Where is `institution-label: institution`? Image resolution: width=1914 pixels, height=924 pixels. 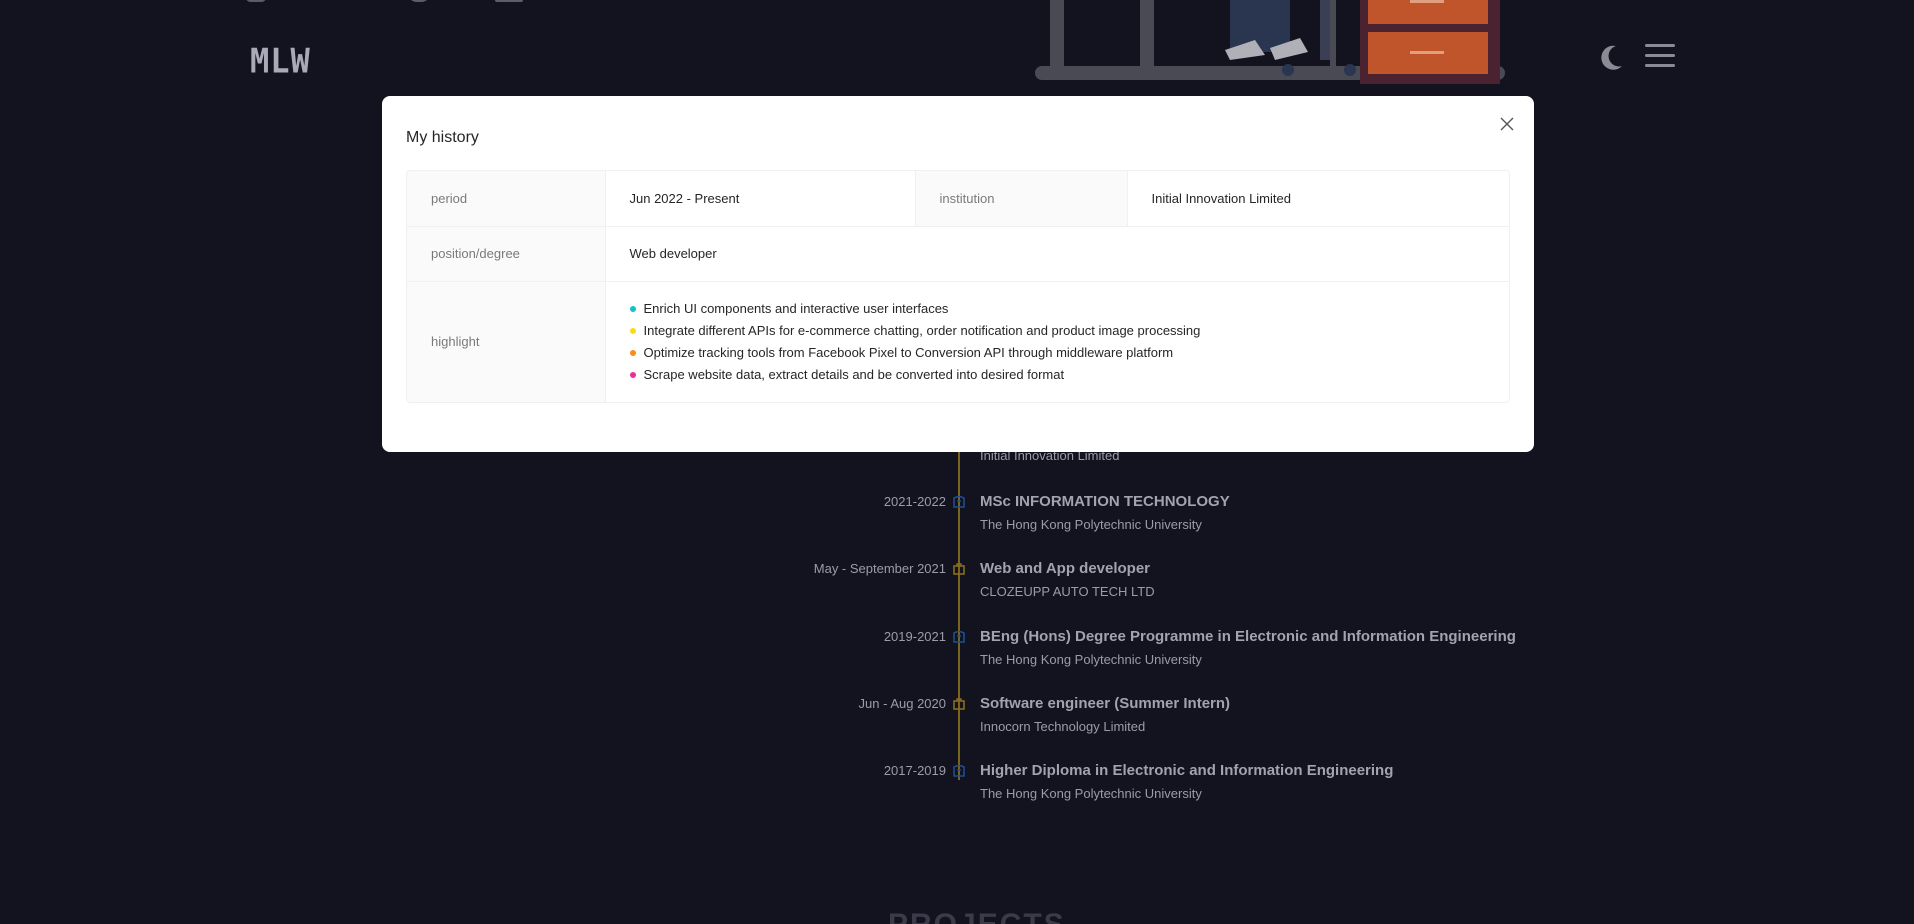 institution-label: institution is located at coordinates (1021, 199).